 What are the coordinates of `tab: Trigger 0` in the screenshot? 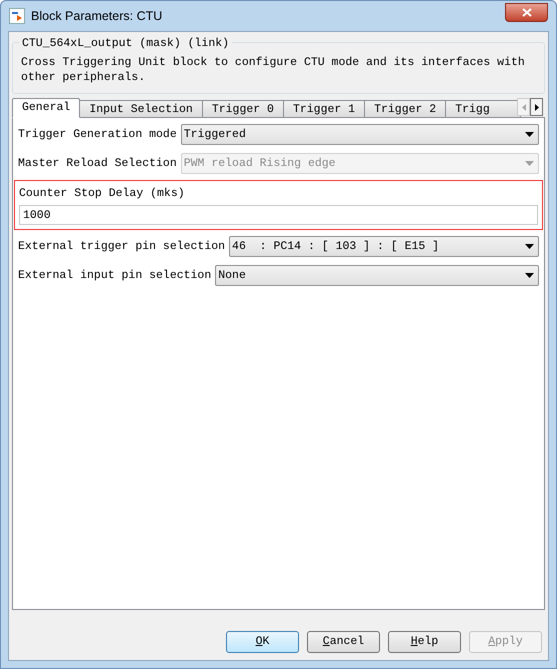 It's located at (243, 109).